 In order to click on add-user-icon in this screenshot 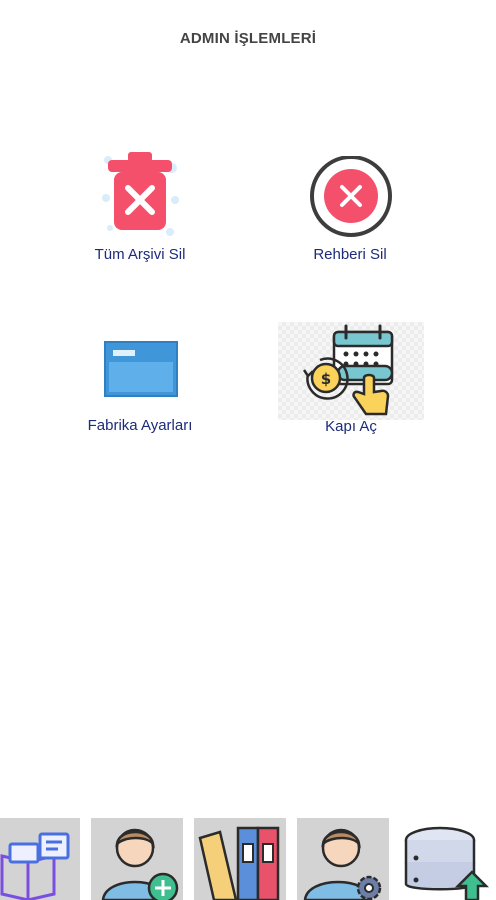, I will do `click(140, 864)`.